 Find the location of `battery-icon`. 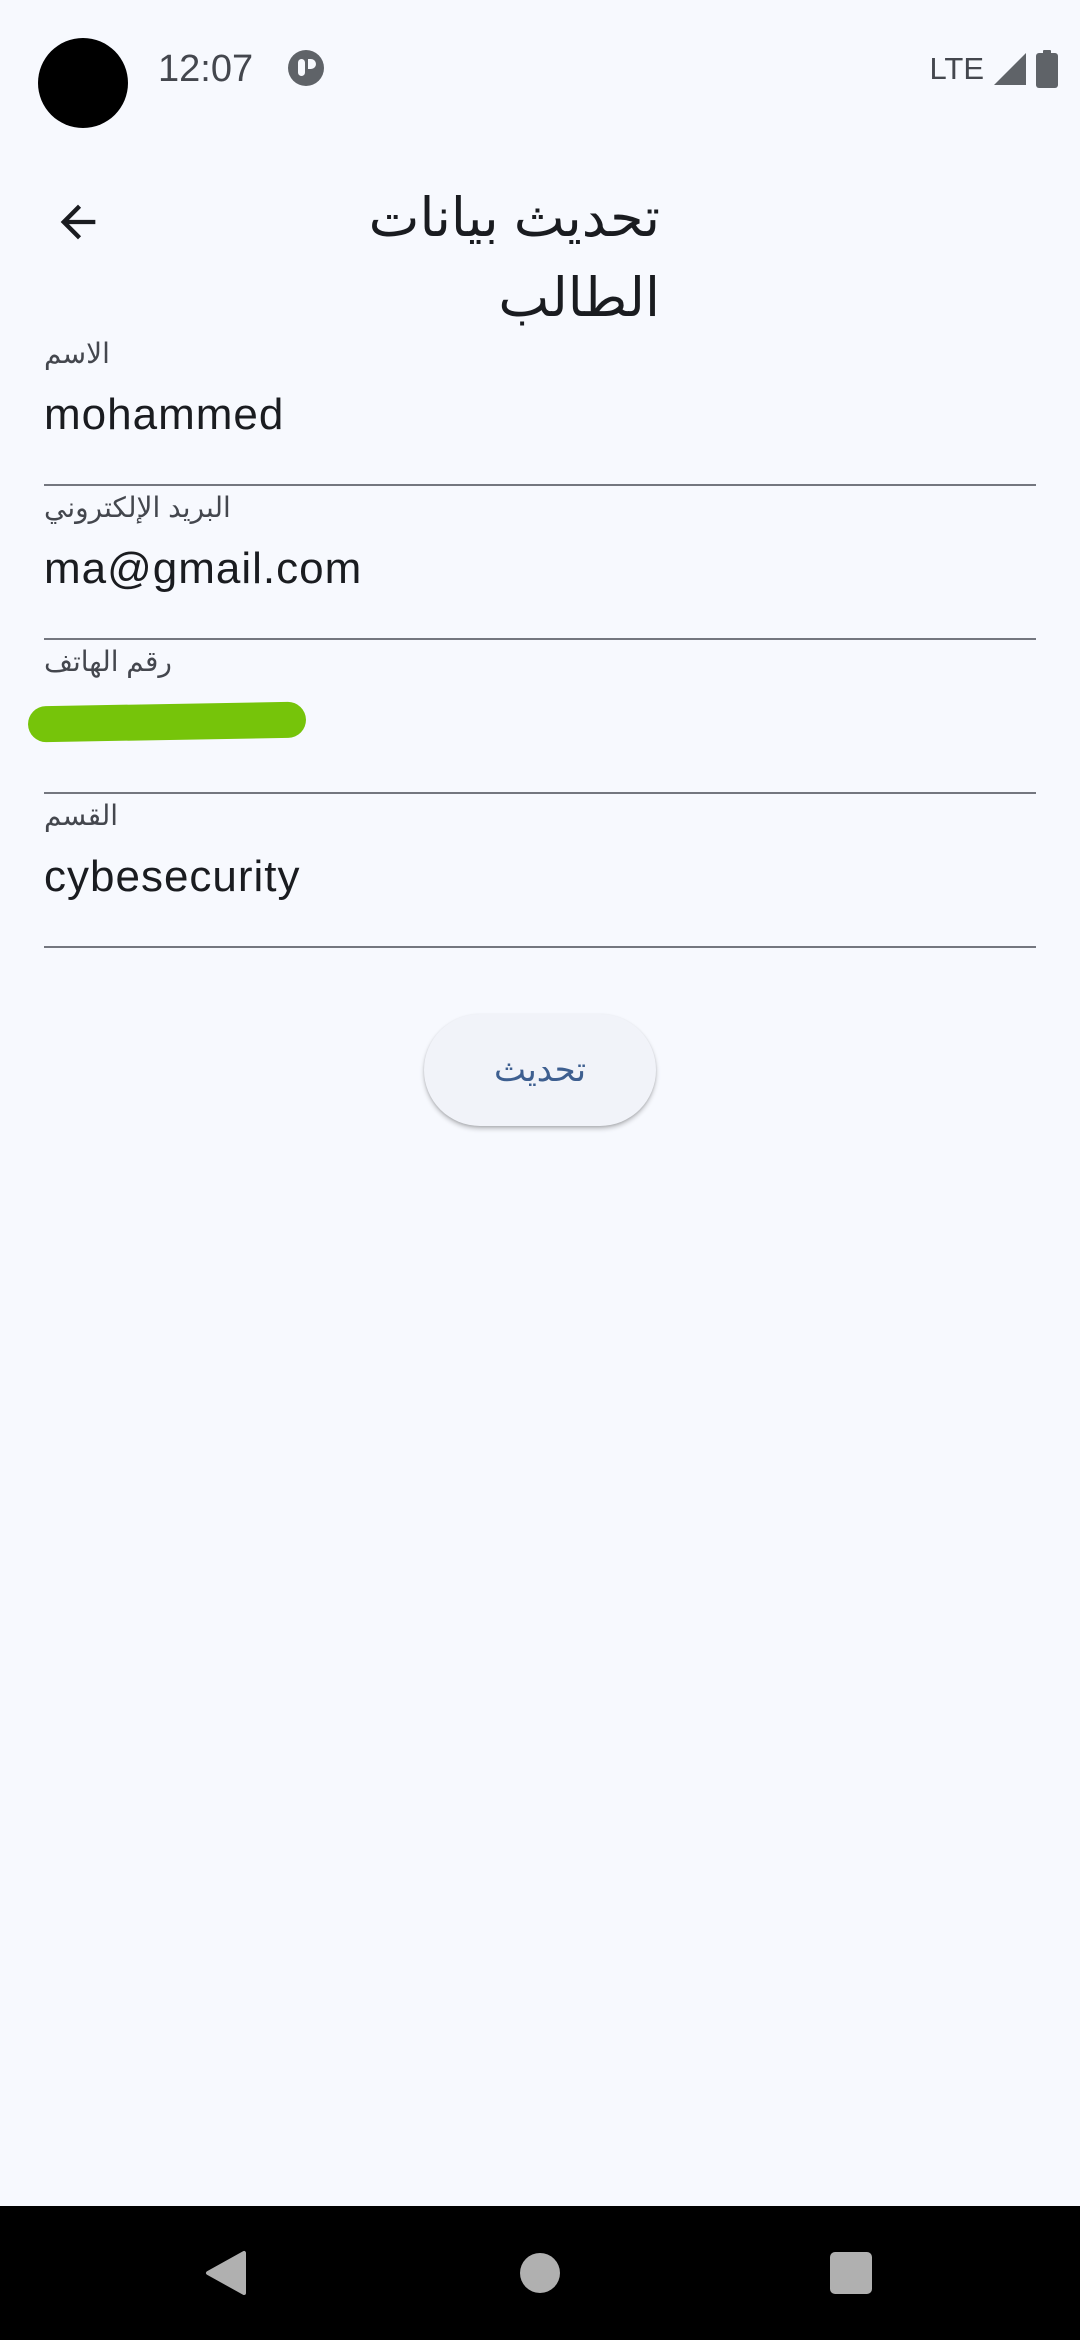

battery-icon is located at coordinates (1047, 69).